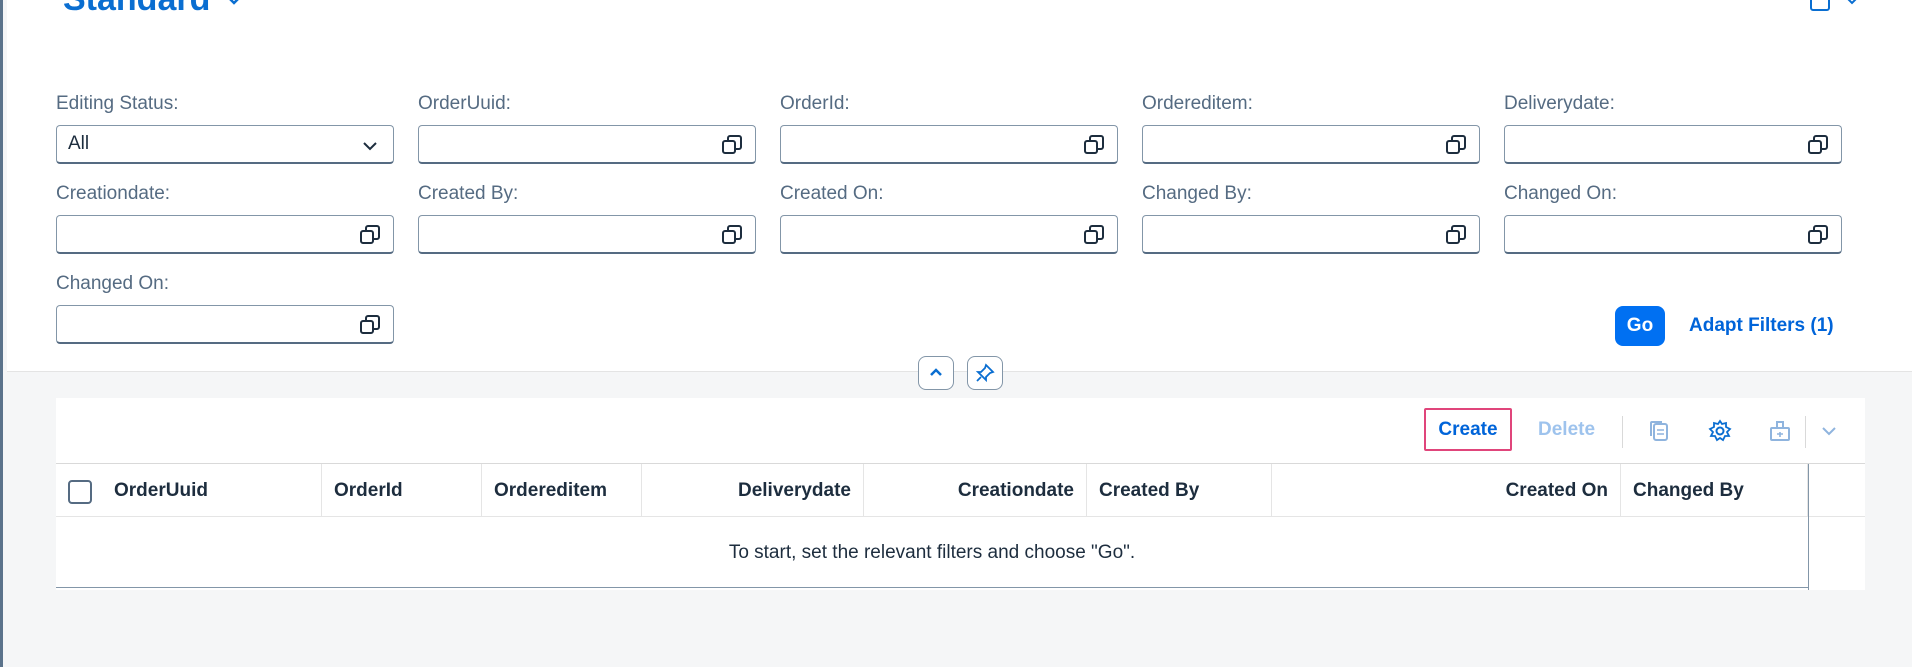  I want to click on filter-changed-by: Changed By:, so click(1311, 217).